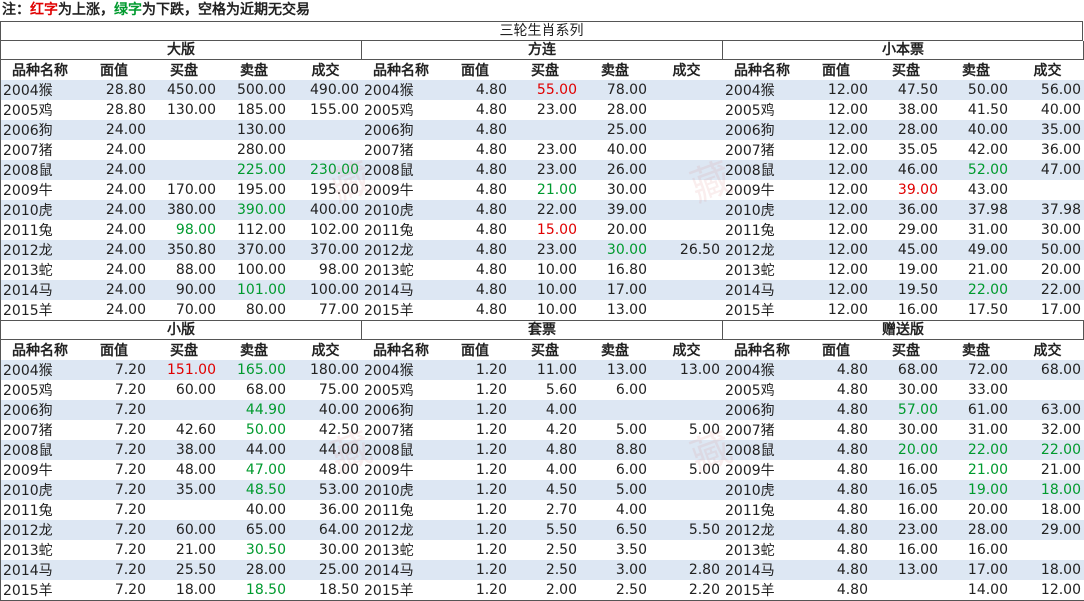 This screenshot has height=601, width=1084. I want to click on table-row: 2004猴 1.20 11.00 13.00 13.00, so click(542, 370).